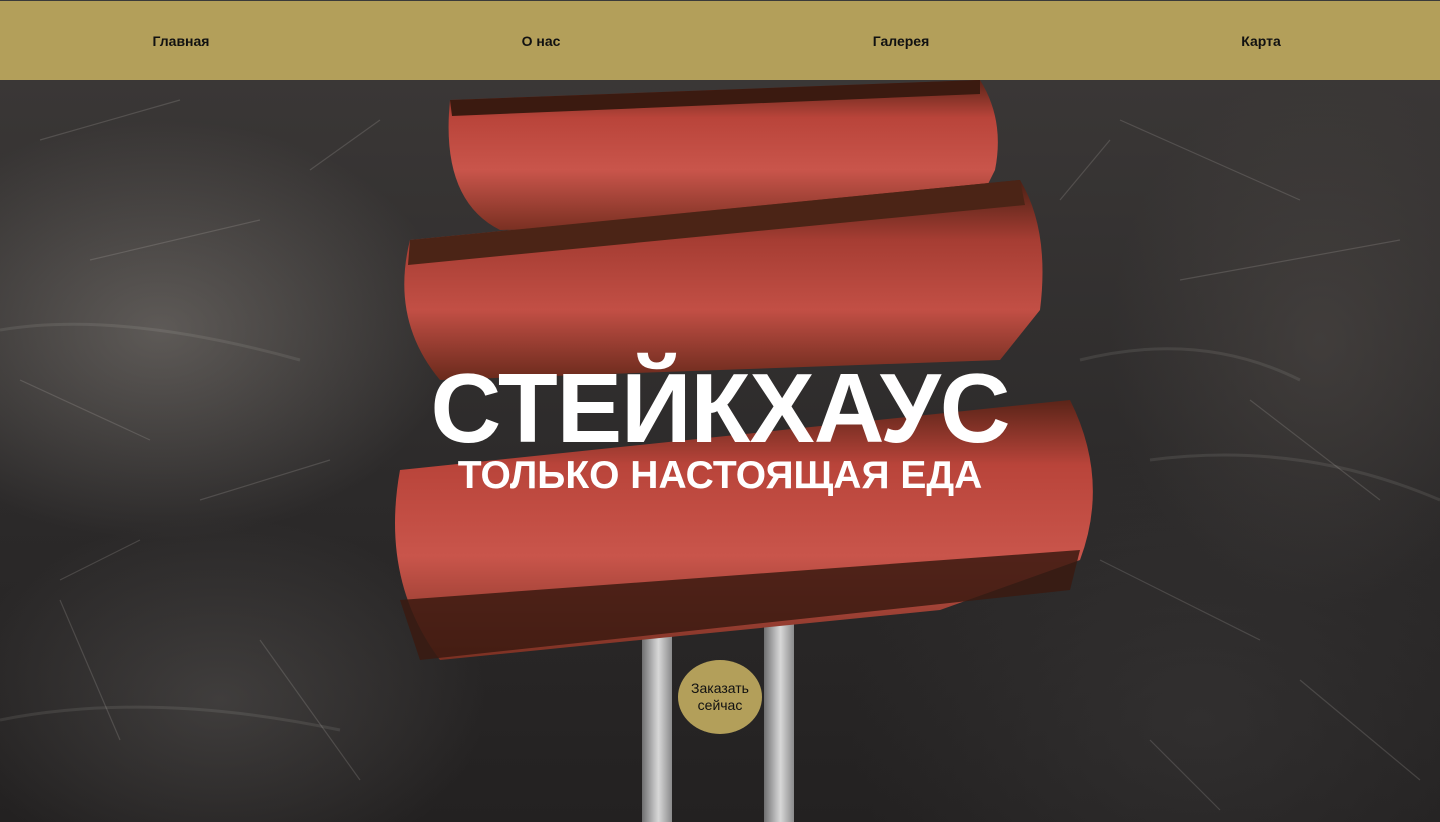  I want to click on hero-subtitle: ТОЛЬКО НАСТОЯЩАЯ ЕДА, so click(720, 475).